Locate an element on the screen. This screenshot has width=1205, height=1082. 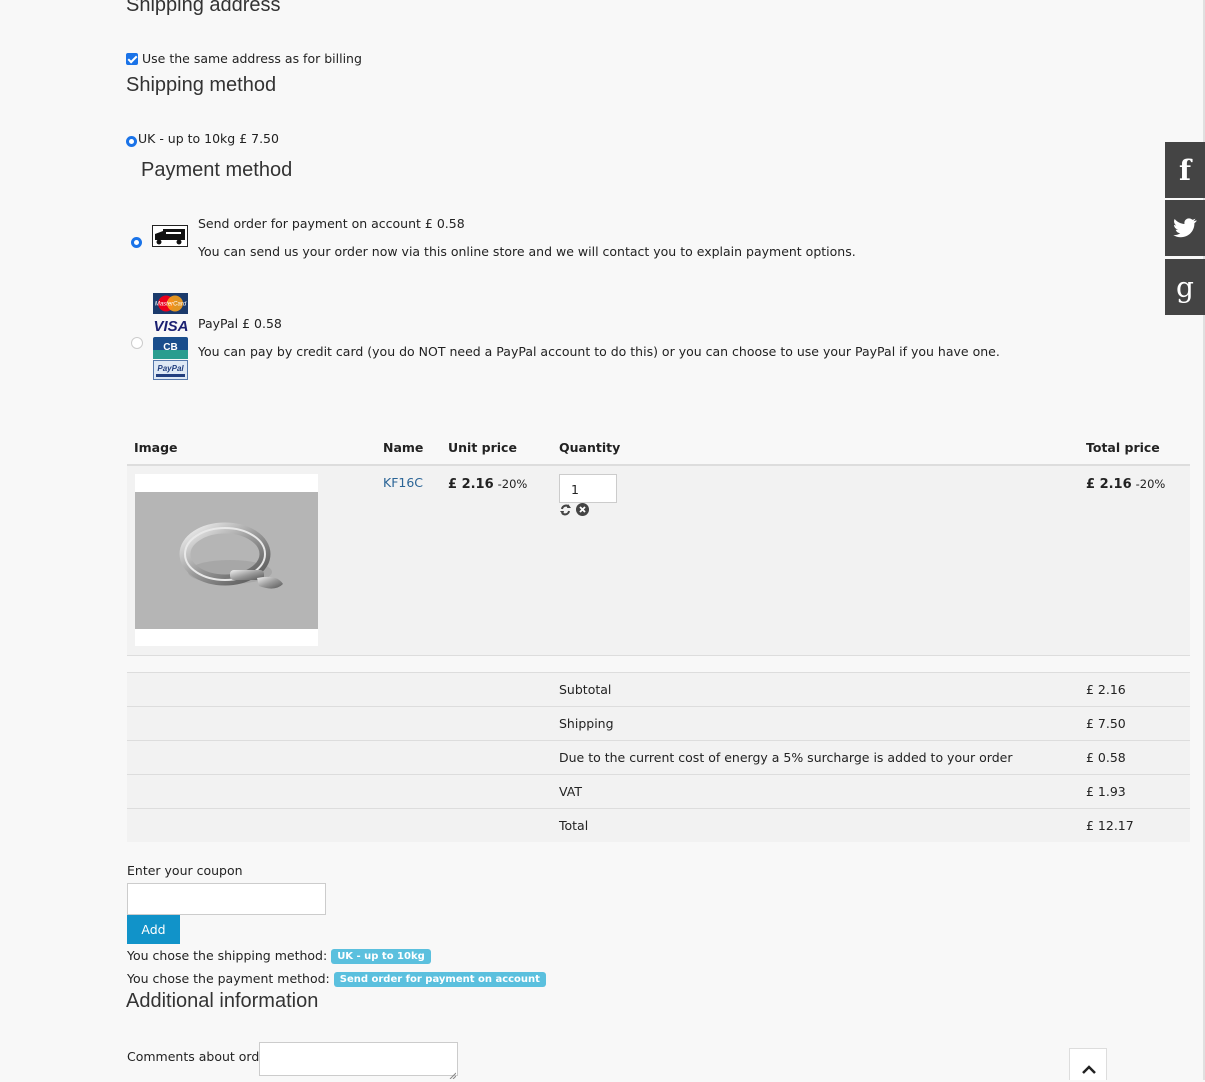
paypal-logo: PayPal is located at coordinates (170, 370).